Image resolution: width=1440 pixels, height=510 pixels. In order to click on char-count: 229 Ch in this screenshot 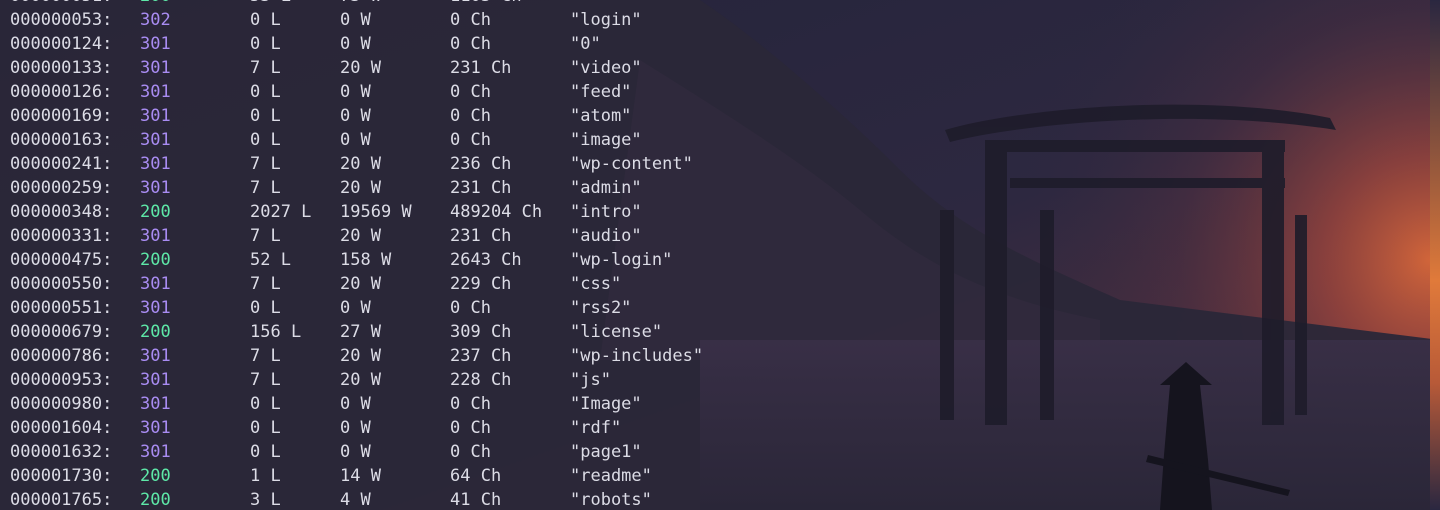, I will do `click(481, 284)`.